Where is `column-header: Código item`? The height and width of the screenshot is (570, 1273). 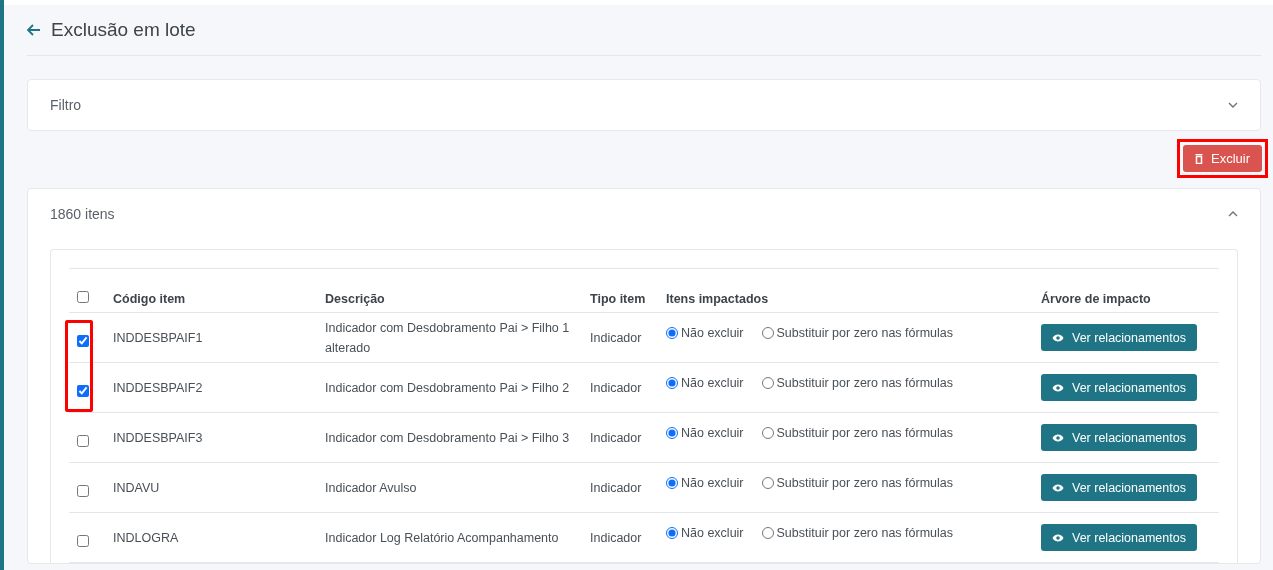 column-header: Código item is located at coordinates (211, 298).